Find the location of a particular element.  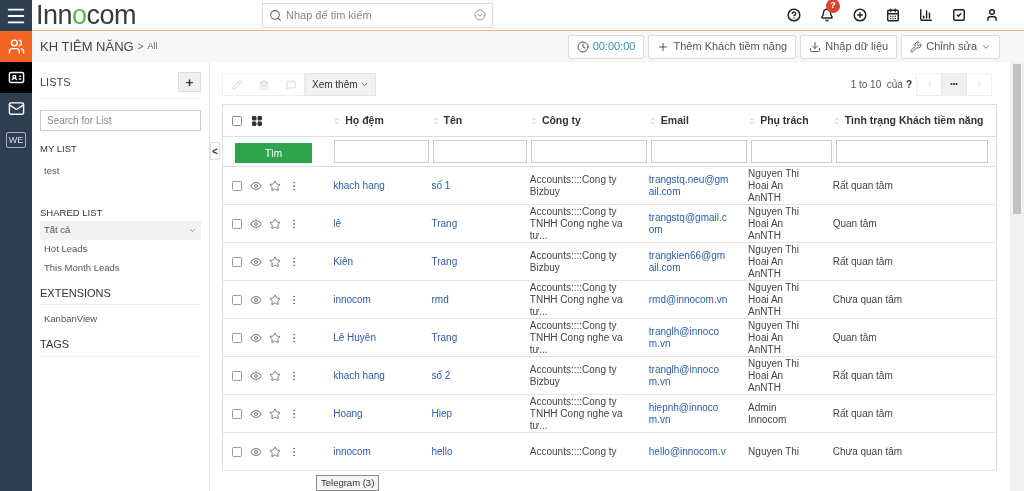

mail-icon is located at coordinates (16, 108).